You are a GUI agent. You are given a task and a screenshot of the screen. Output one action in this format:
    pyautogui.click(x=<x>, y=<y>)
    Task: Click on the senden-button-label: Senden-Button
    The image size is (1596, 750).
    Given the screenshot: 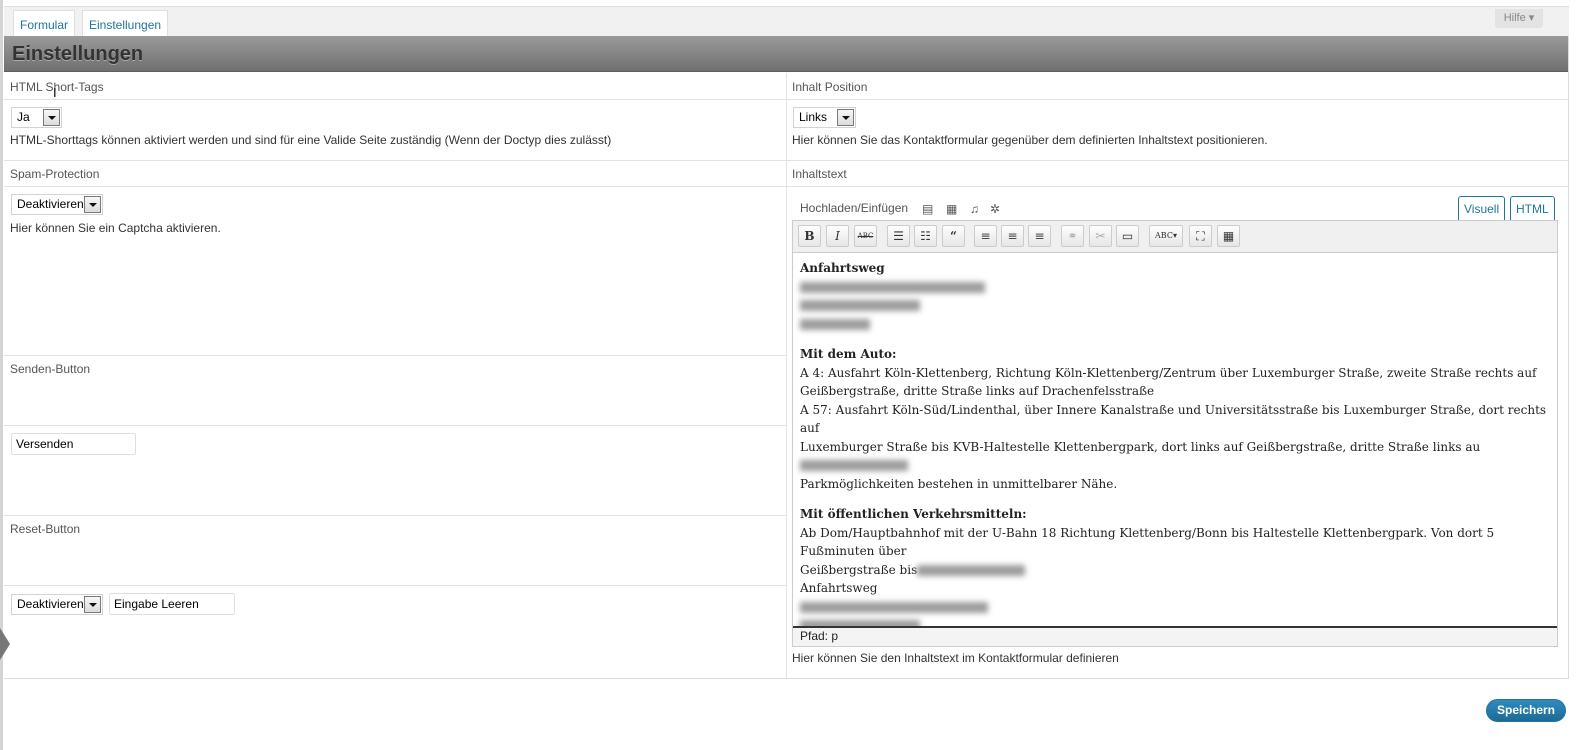 What is the action you would take?
    pyautogui.click(x=50, y=369)
    